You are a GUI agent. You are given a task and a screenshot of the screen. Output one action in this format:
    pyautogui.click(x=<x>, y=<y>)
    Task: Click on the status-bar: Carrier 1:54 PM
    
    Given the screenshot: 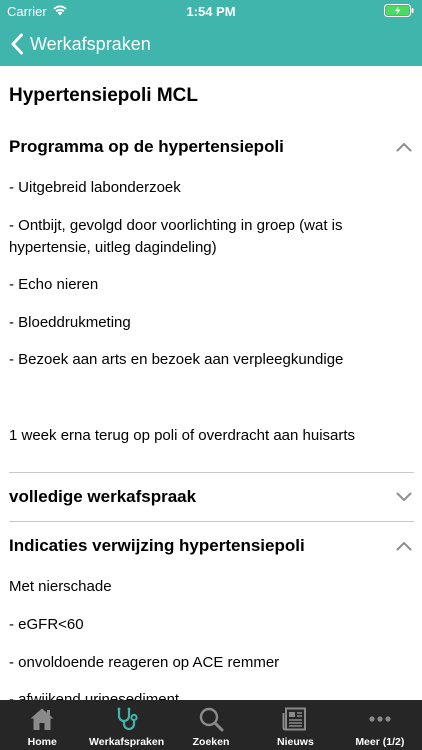 What is the action you would take?
    pyautogui.click(x=211, y=11)
    